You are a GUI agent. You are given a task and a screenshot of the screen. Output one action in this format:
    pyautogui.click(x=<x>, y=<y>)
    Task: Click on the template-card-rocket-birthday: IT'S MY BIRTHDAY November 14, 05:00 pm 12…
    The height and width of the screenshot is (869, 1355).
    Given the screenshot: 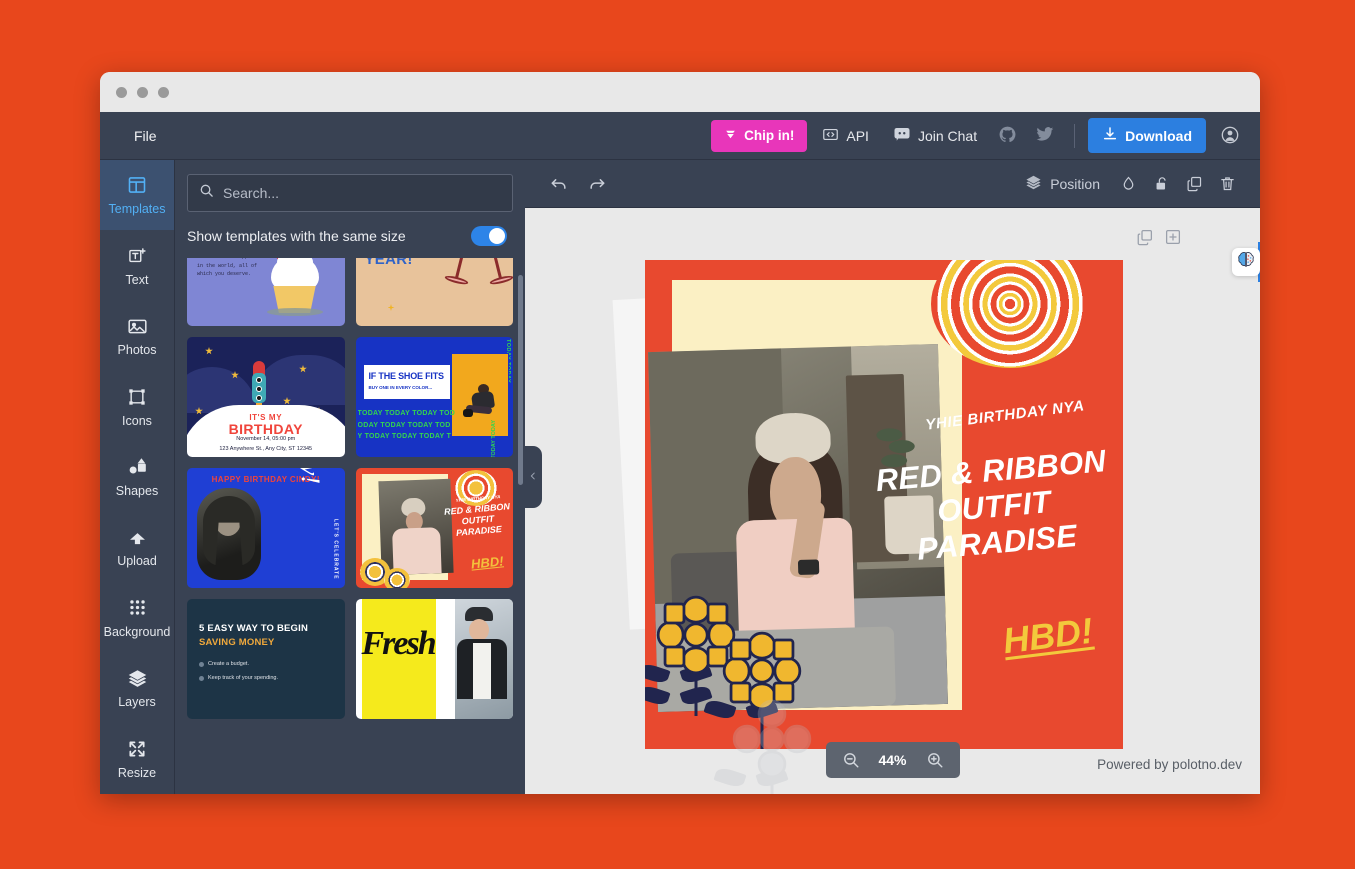 What is the action you would take?
    pyautogui.click(x=266, y=397)
    